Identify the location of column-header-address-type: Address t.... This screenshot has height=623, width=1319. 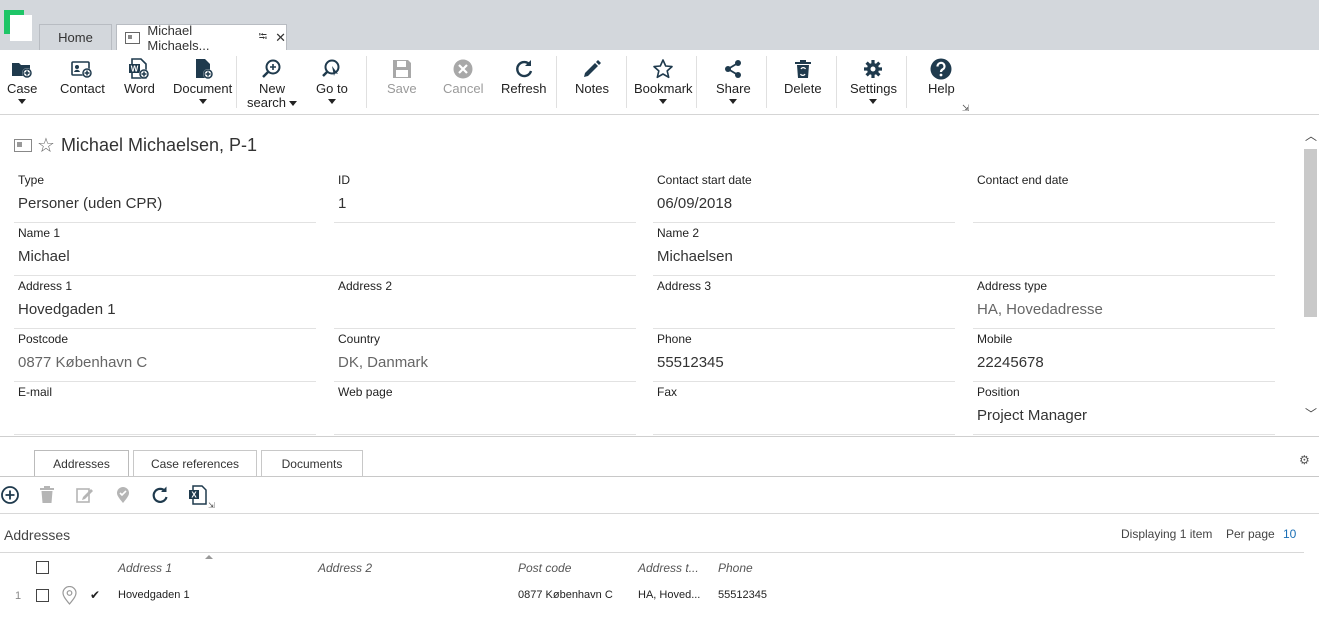
(668, 568).